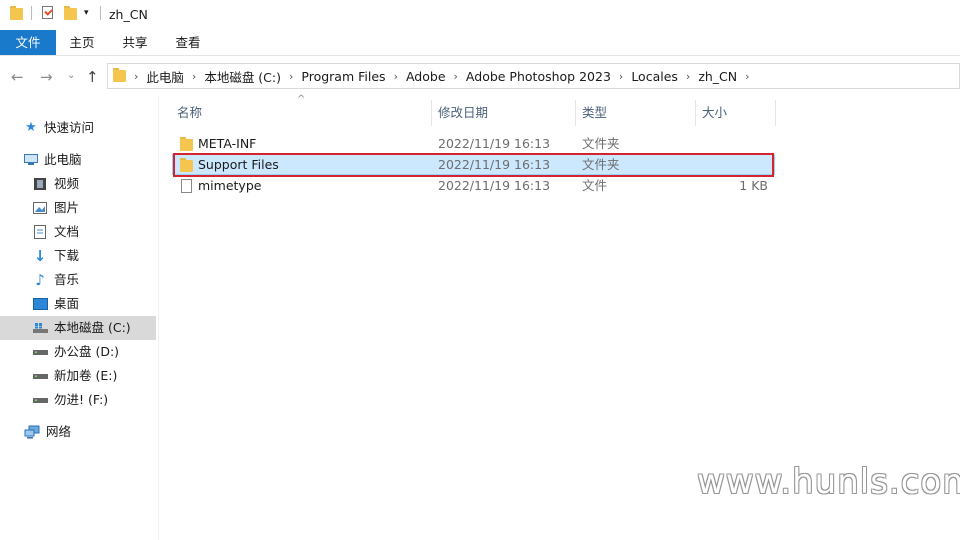  I want to click on sidebar-item-label: 音乐, so click(67, 279).